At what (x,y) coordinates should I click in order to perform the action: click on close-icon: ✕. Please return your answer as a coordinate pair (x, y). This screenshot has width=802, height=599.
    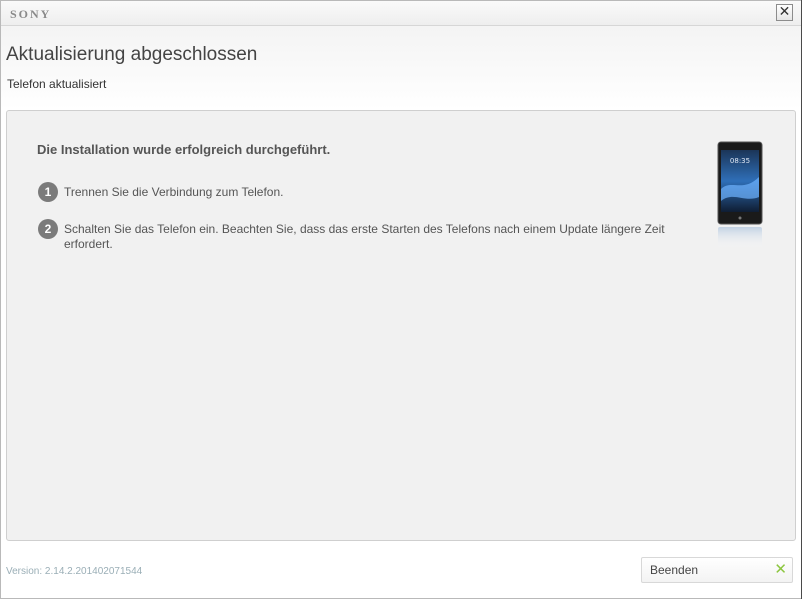
    Looking at the image, I should click on (784, 12).